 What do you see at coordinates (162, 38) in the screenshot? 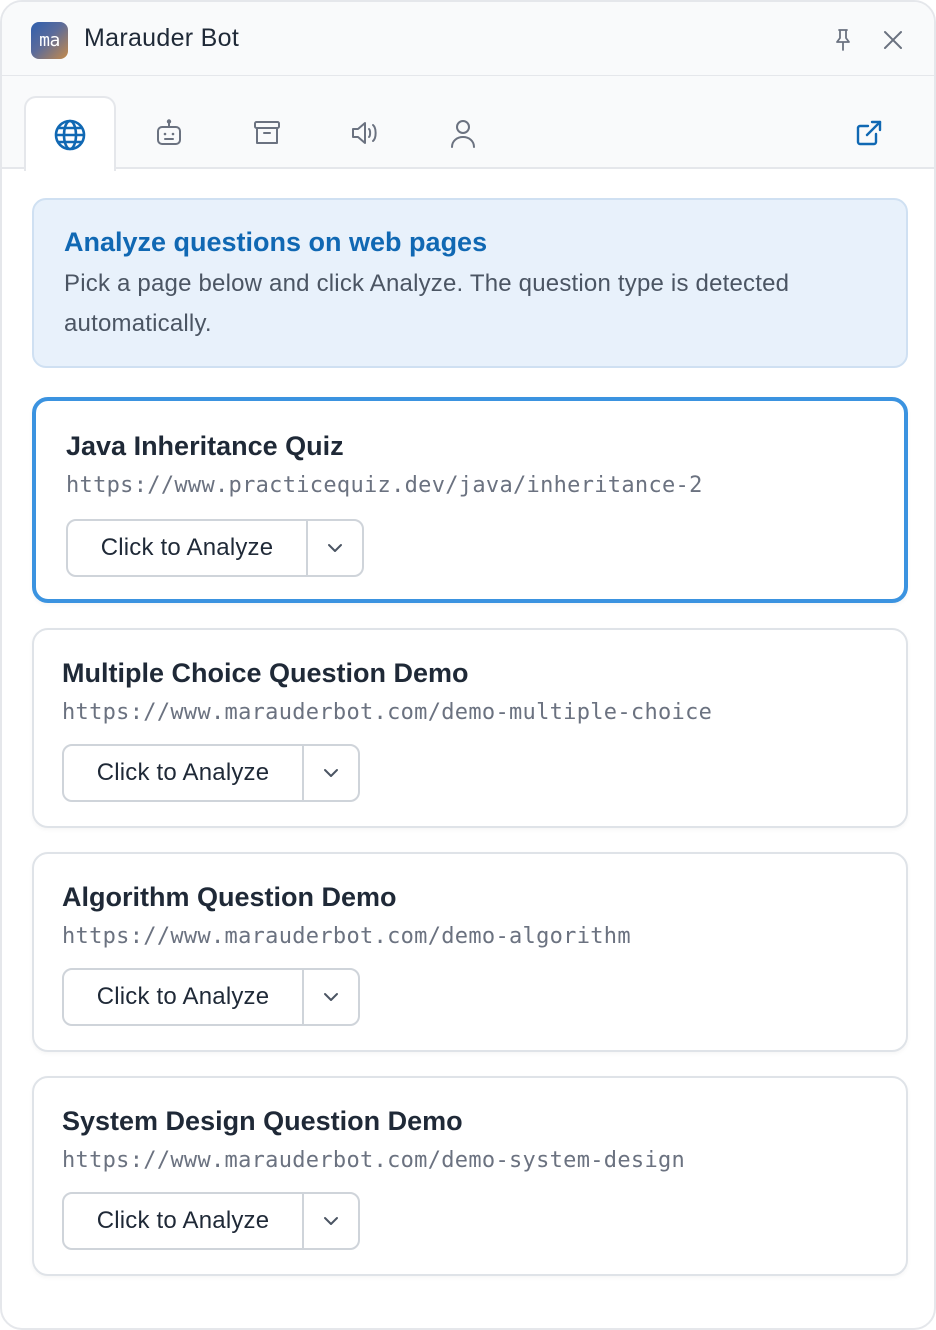
I see `app-title: Marauder Bot` at bounding box center [162, 38].